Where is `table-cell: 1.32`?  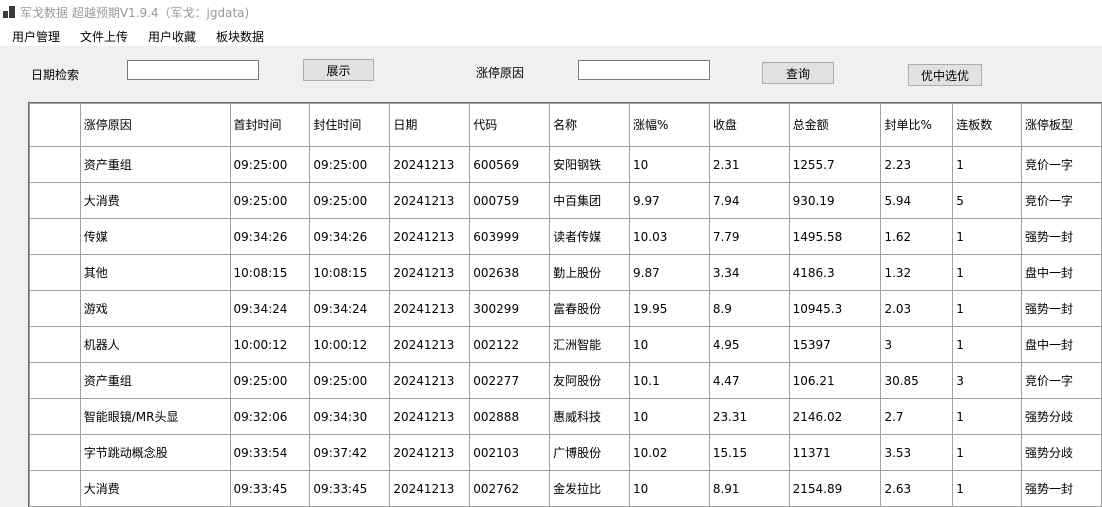
table-cell: 1.32 is located at coordinates (917, 272).